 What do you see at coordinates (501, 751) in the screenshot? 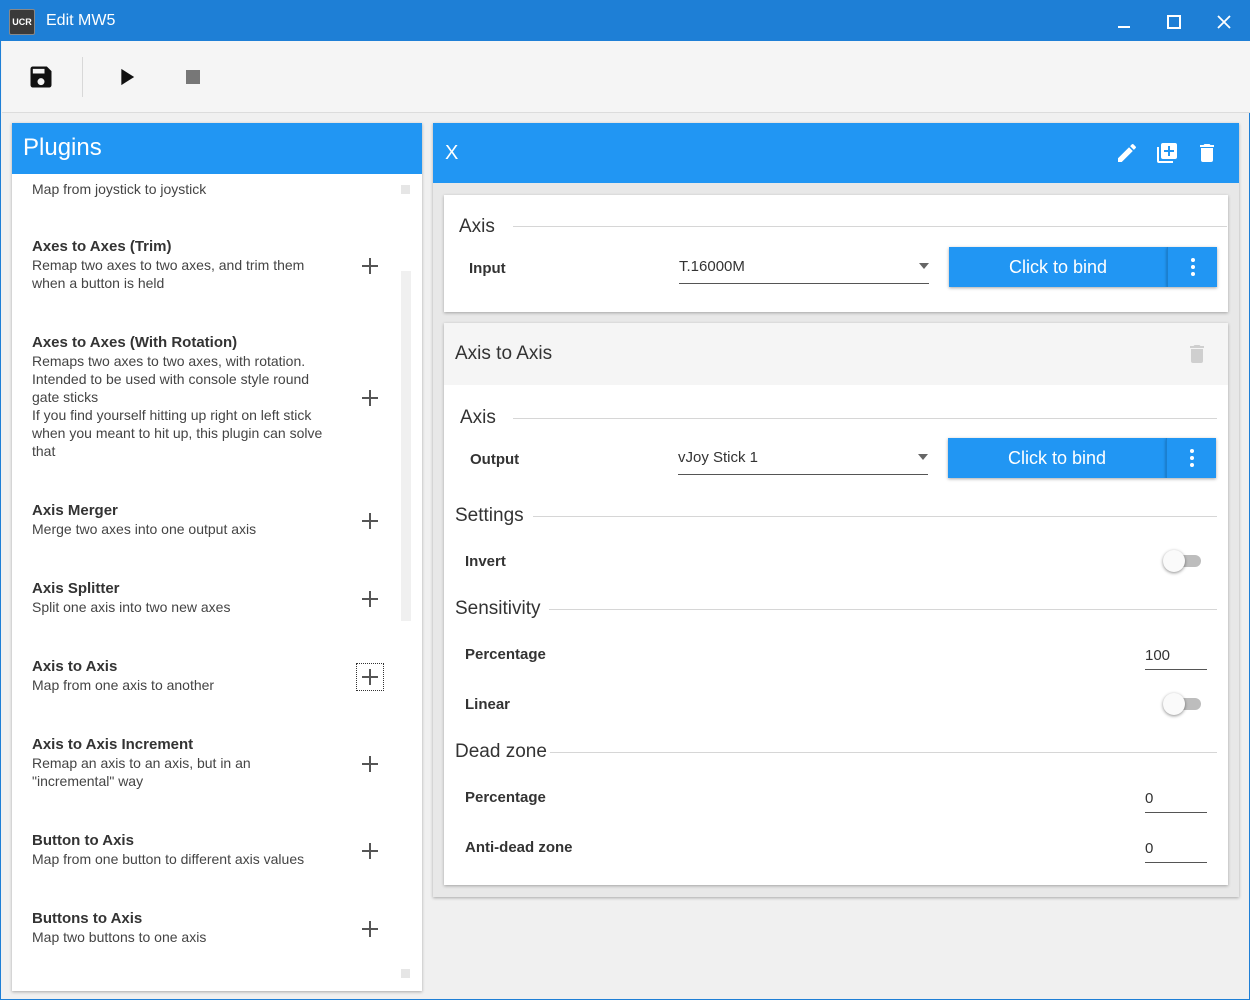
I see `section-title: Dead zone` at bounding box center [501, 751].